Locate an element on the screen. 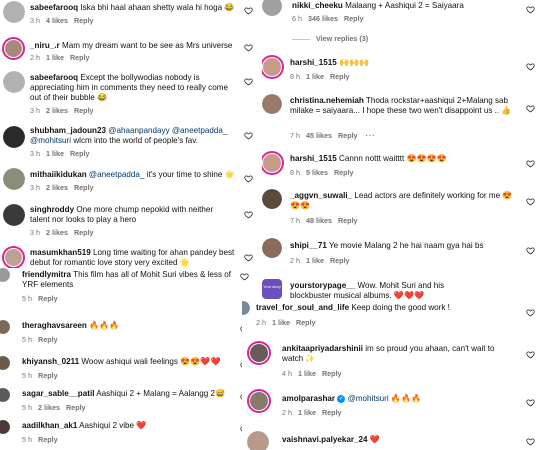 The height and width of the screenshot is (450, 540). username: singhroddy is located at coordinates (52, 209).